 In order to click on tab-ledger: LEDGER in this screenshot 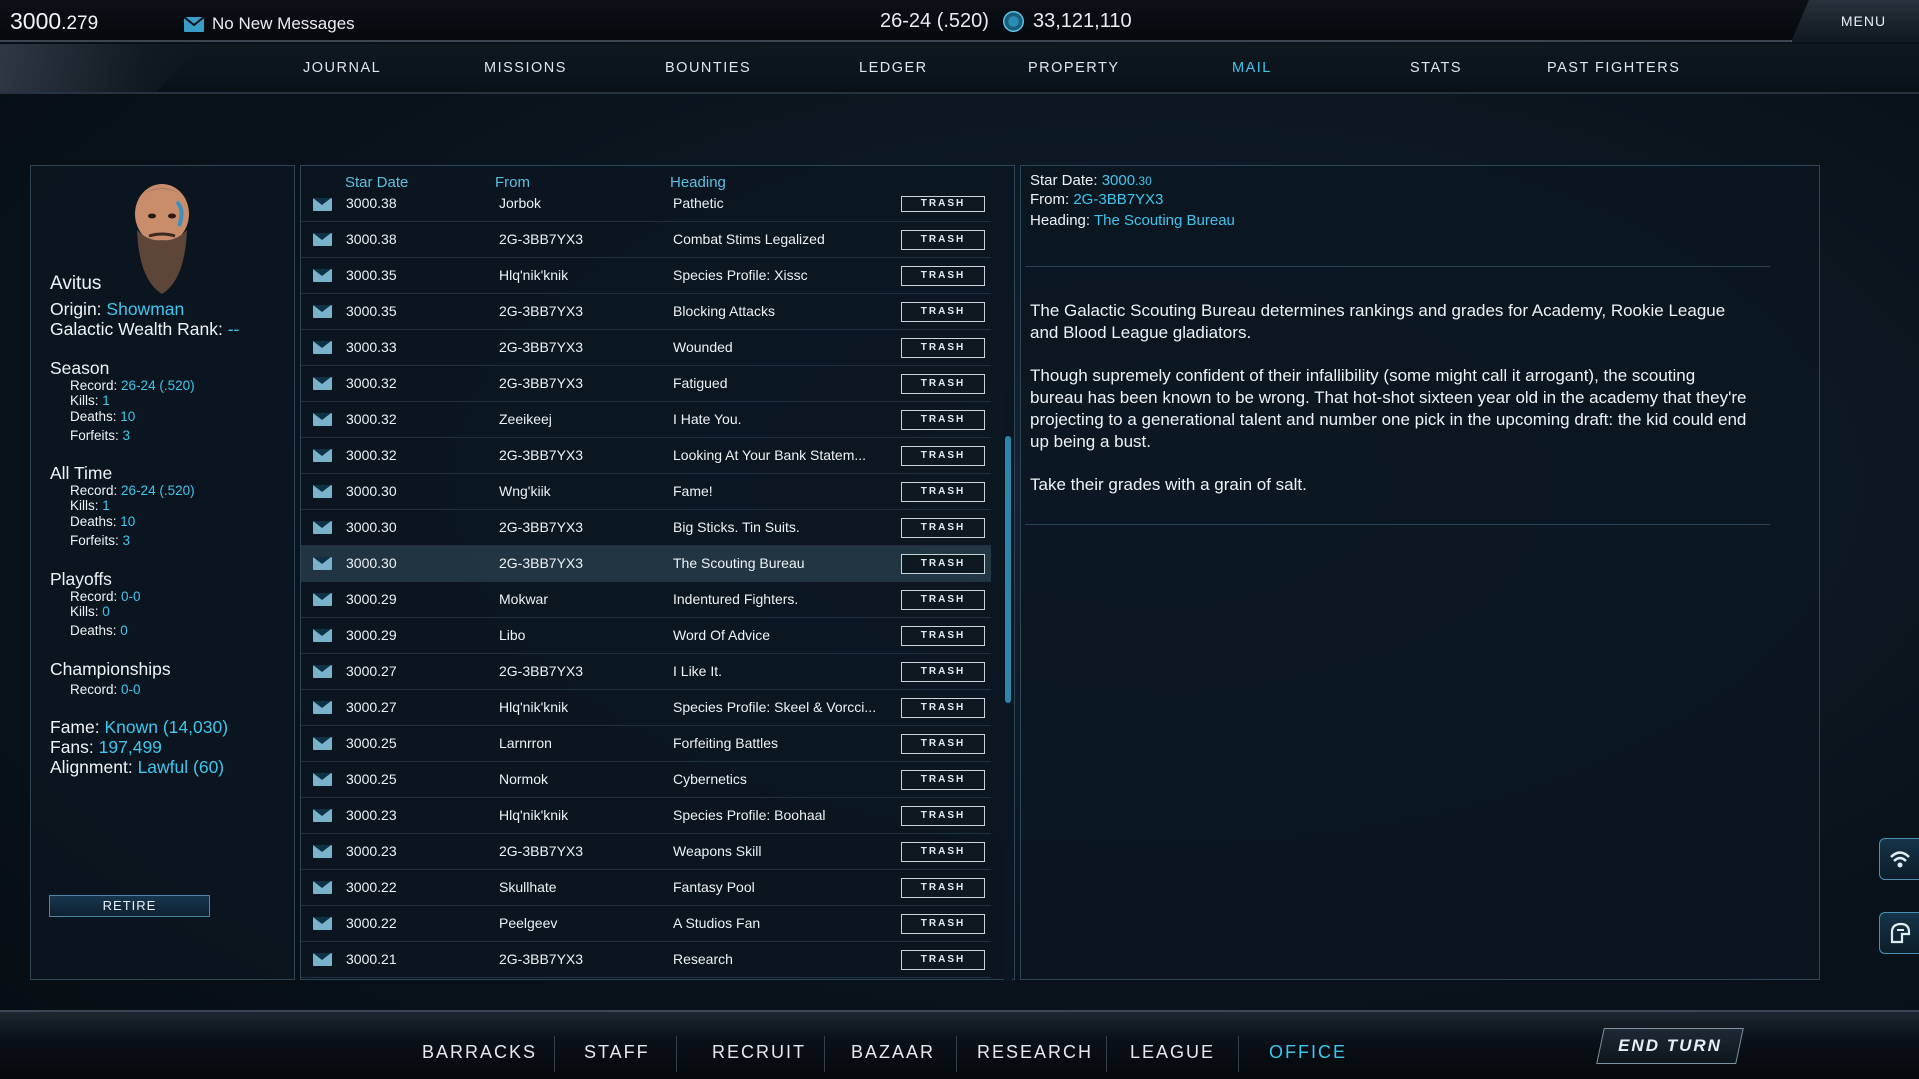, I will do `click(893, 68)`.